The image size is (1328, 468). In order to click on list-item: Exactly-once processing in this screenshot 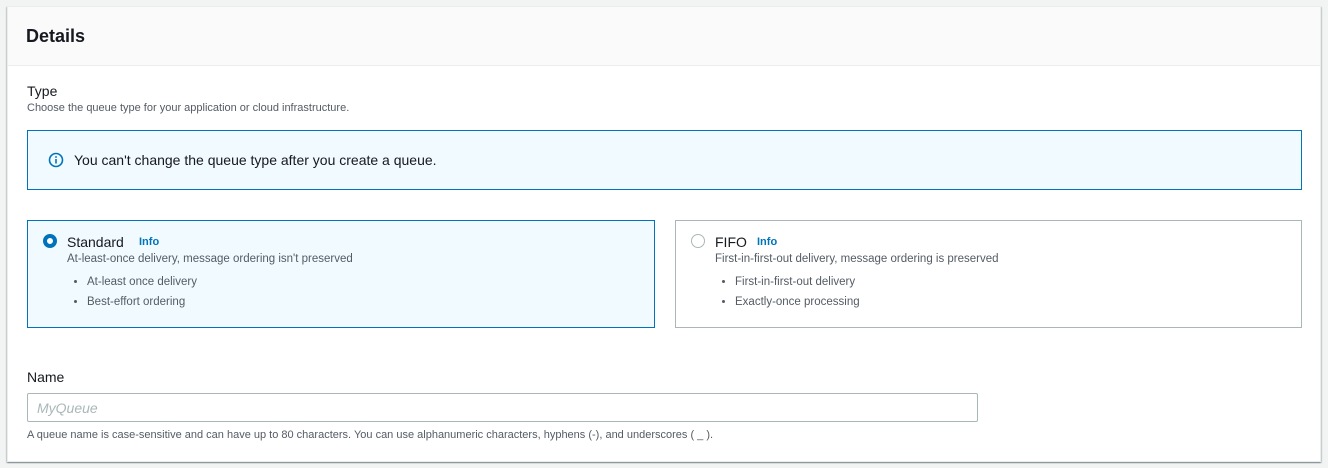, I will do `click(797, 302)`.